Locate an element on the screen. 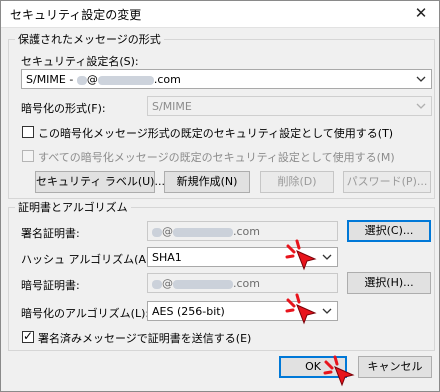 The height and width of the screenshot is (392, 440). new-button: 新規作成(N) is located at coordinates (207, 182).